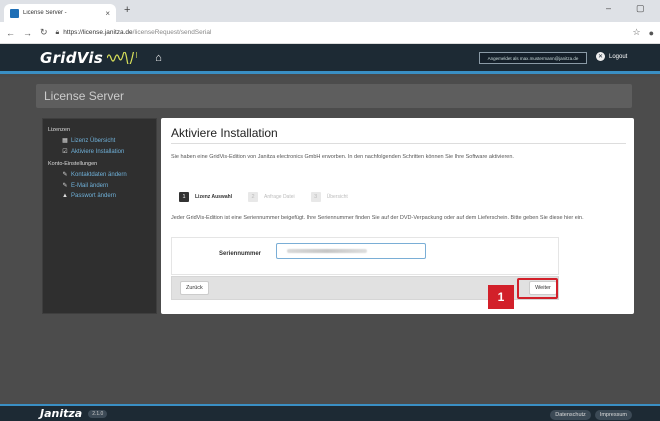  I want to click on content-title: Aktiviere Installation, so click(224, 133).